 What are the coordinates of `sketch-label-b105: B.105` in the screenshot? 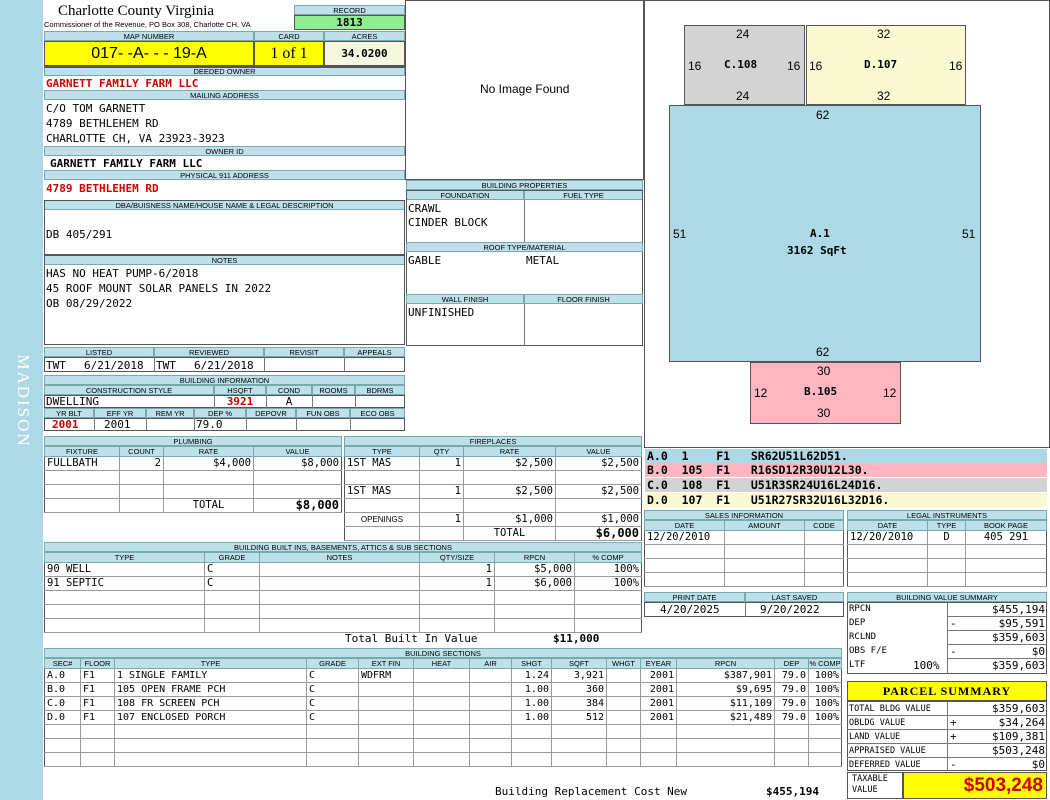 It's located at (821, 391).